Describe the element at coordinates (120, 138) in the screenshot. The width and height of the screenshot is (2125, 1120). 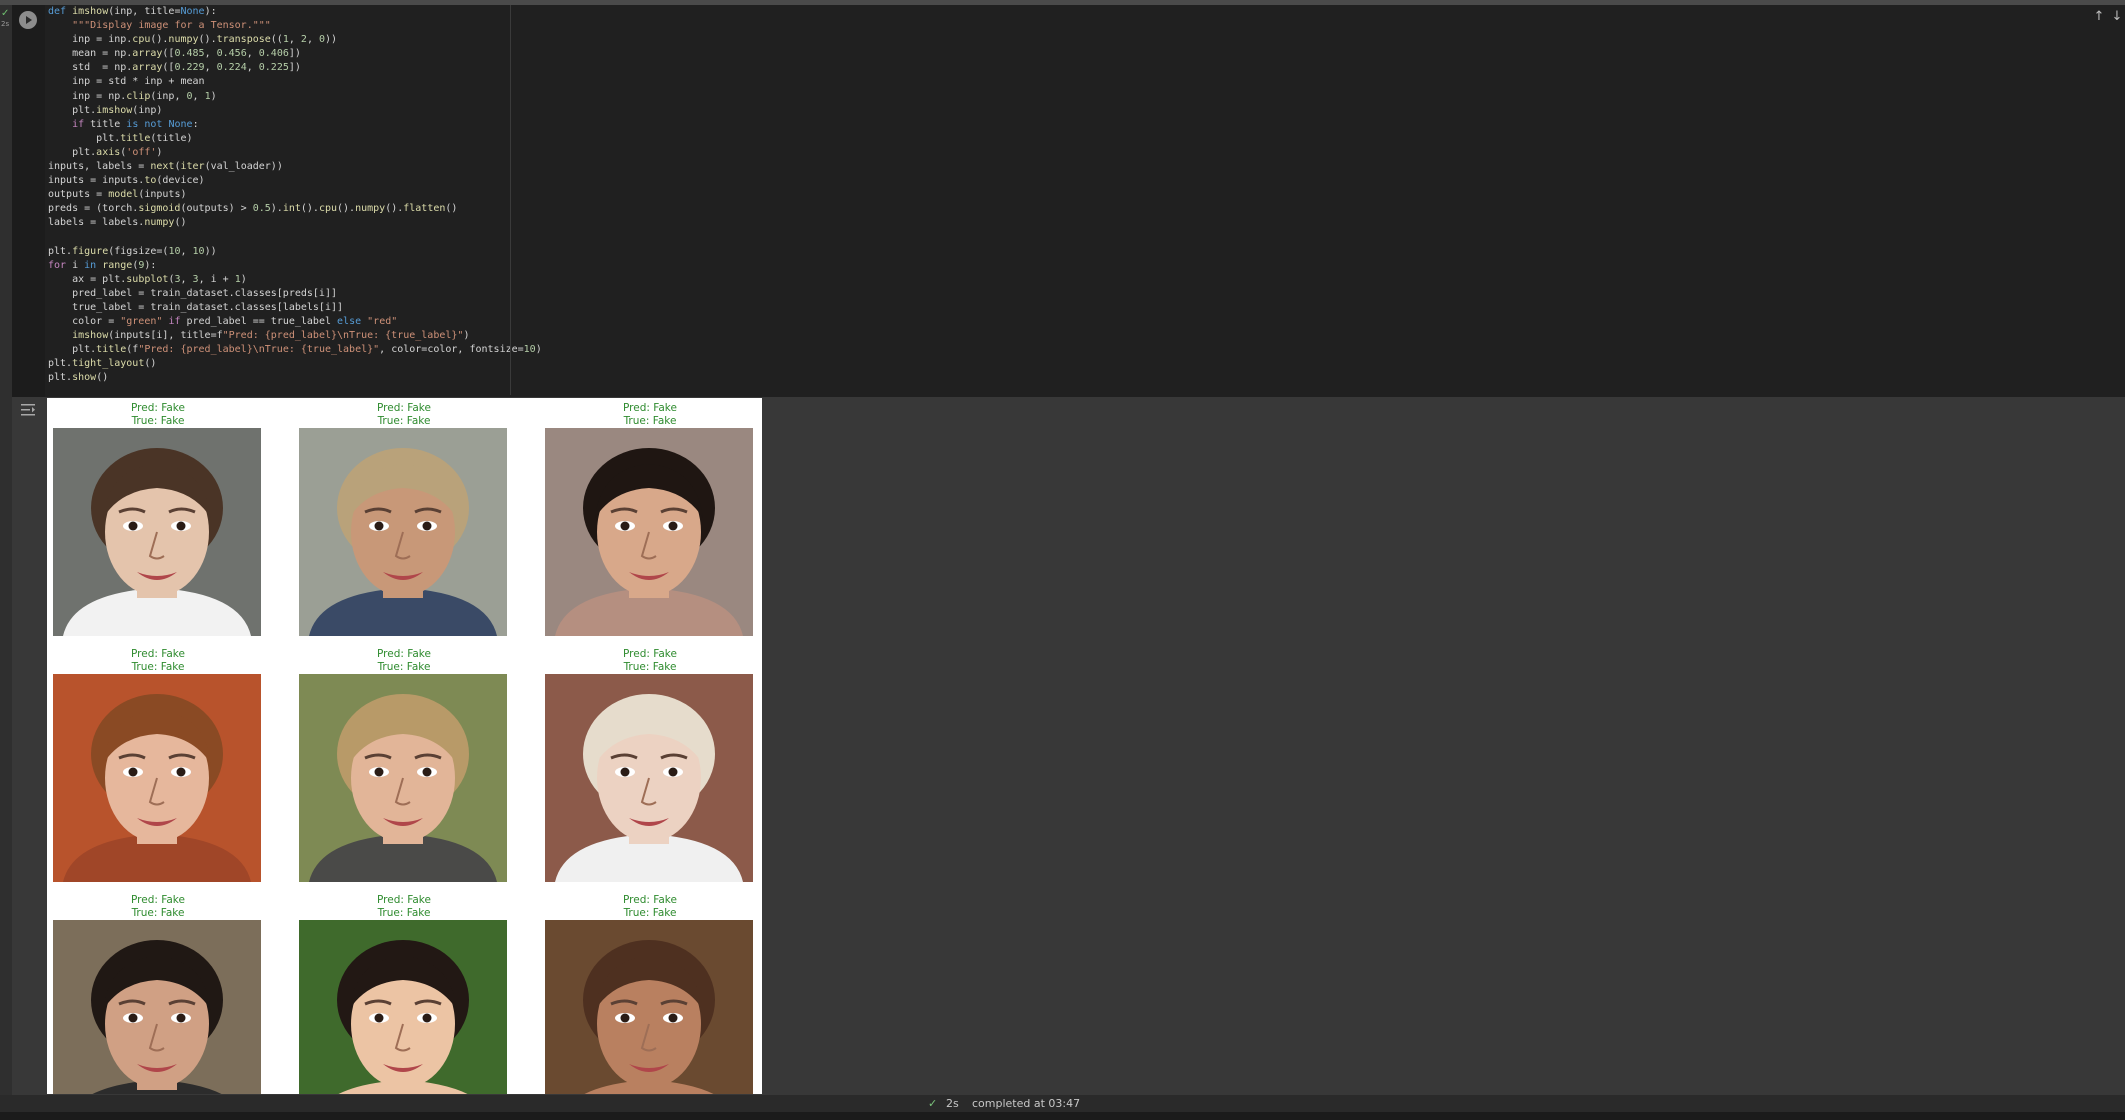
I see `code-line: plt.title(title)` at that location.